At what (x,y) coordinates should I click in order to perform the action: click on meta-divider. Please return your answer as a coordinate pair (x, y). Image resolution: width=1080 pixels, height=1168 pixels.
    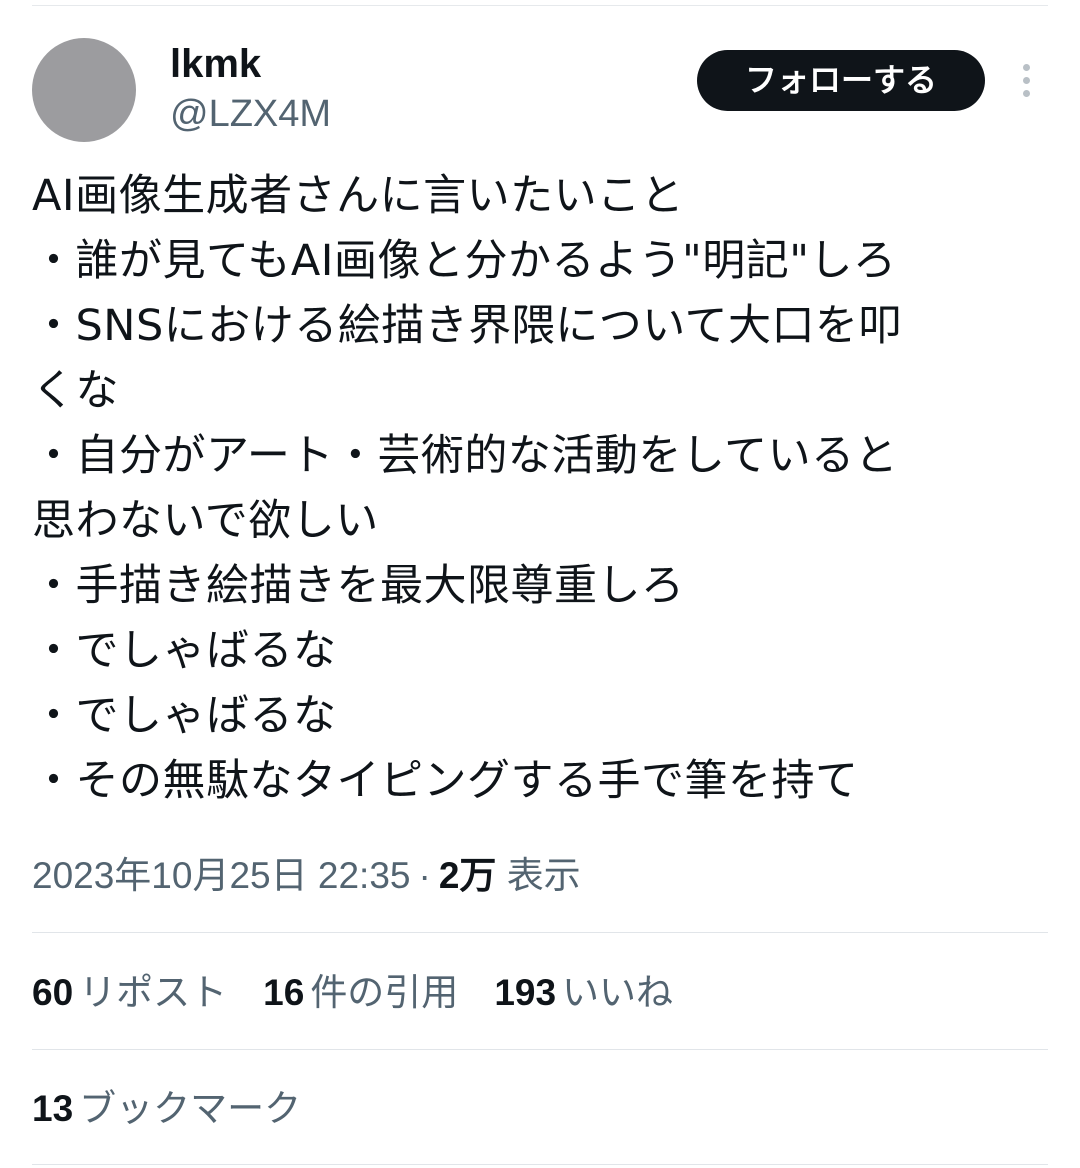
    Looking at the image, I should click on (540, 932).